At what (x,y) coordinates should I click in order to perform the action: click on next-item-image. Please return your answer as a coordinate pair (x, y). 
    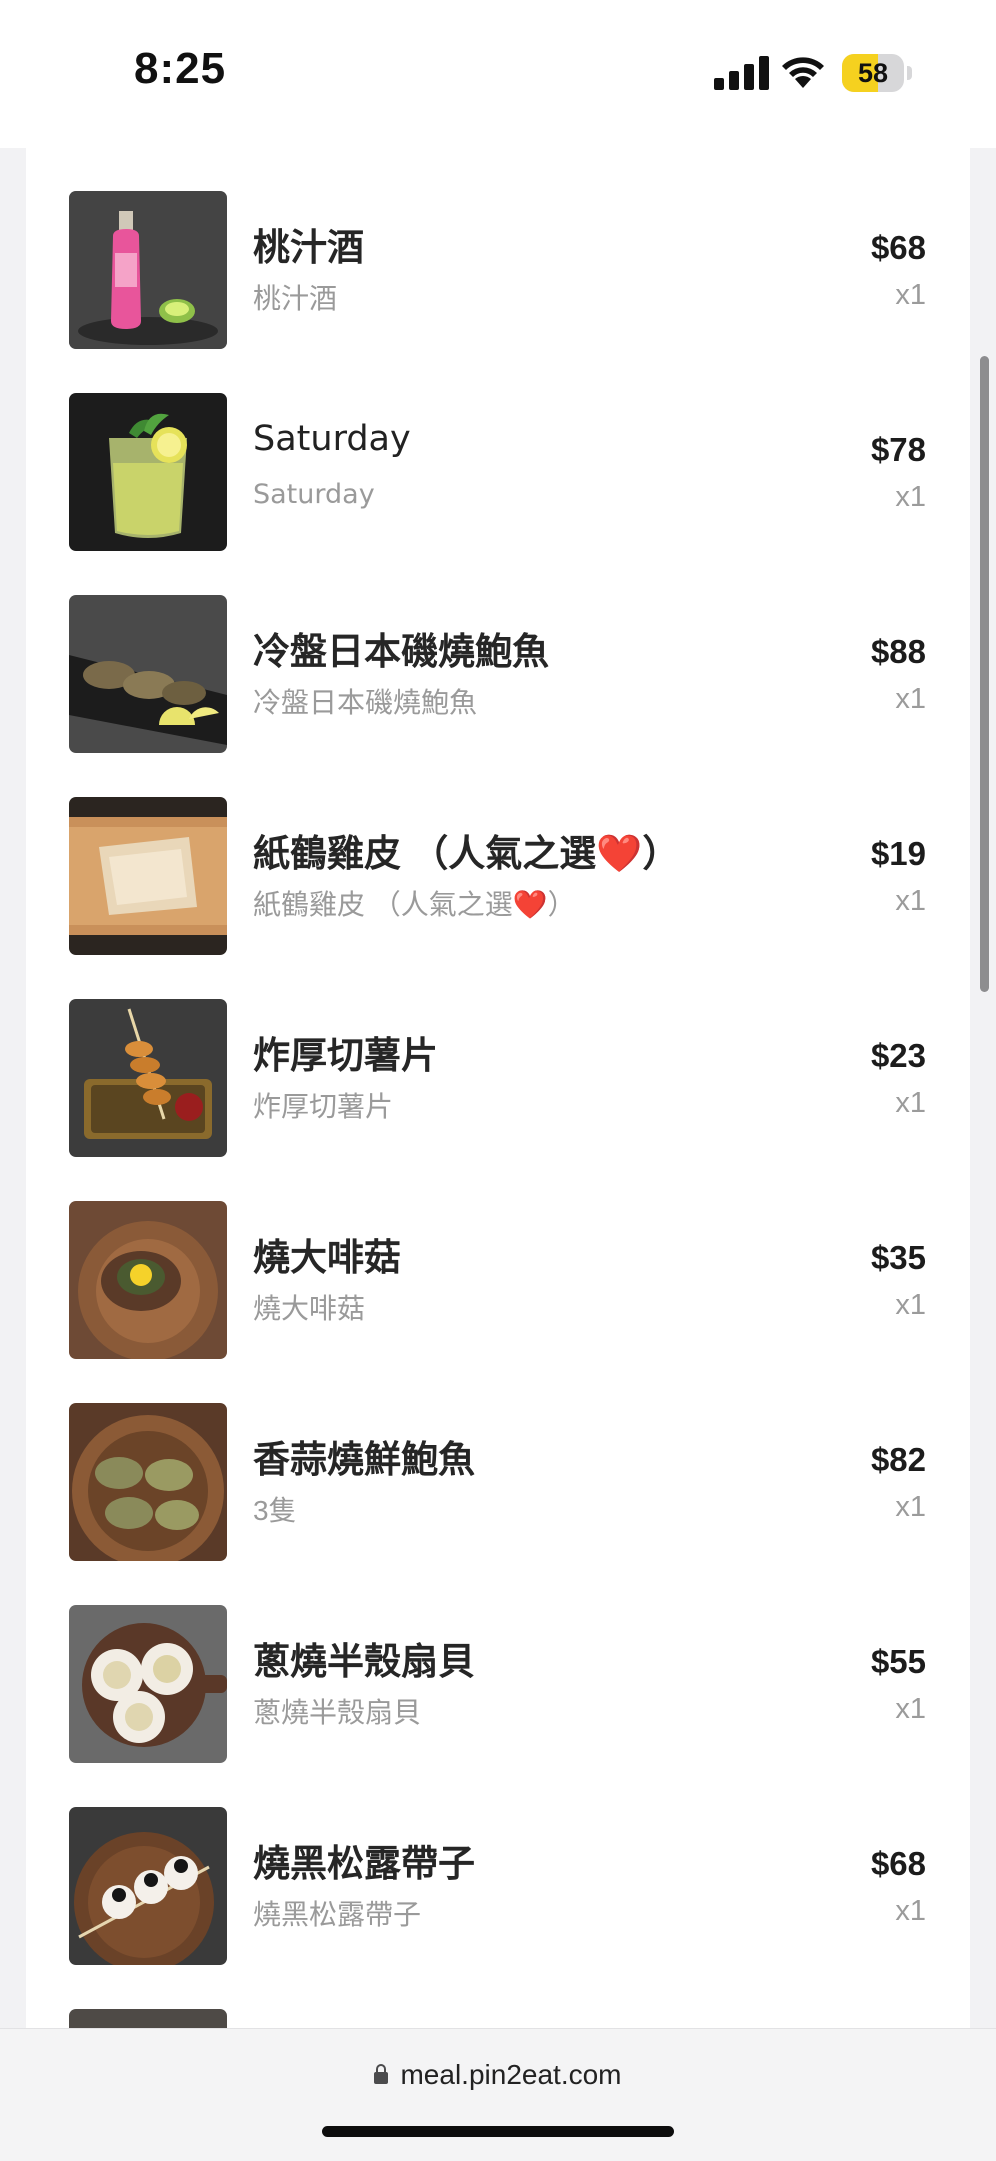
    Looking at the image, I should click on (148, 2018).